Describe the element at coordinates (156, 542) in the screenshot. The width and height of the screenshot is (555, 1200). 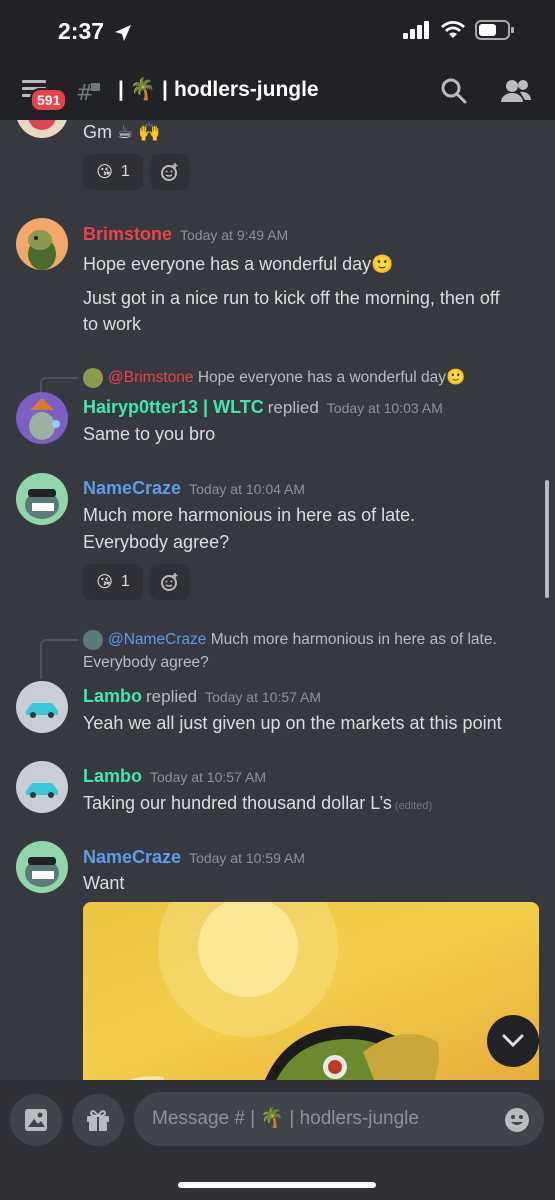
I see `message-text: Everybody agree?` at that location.